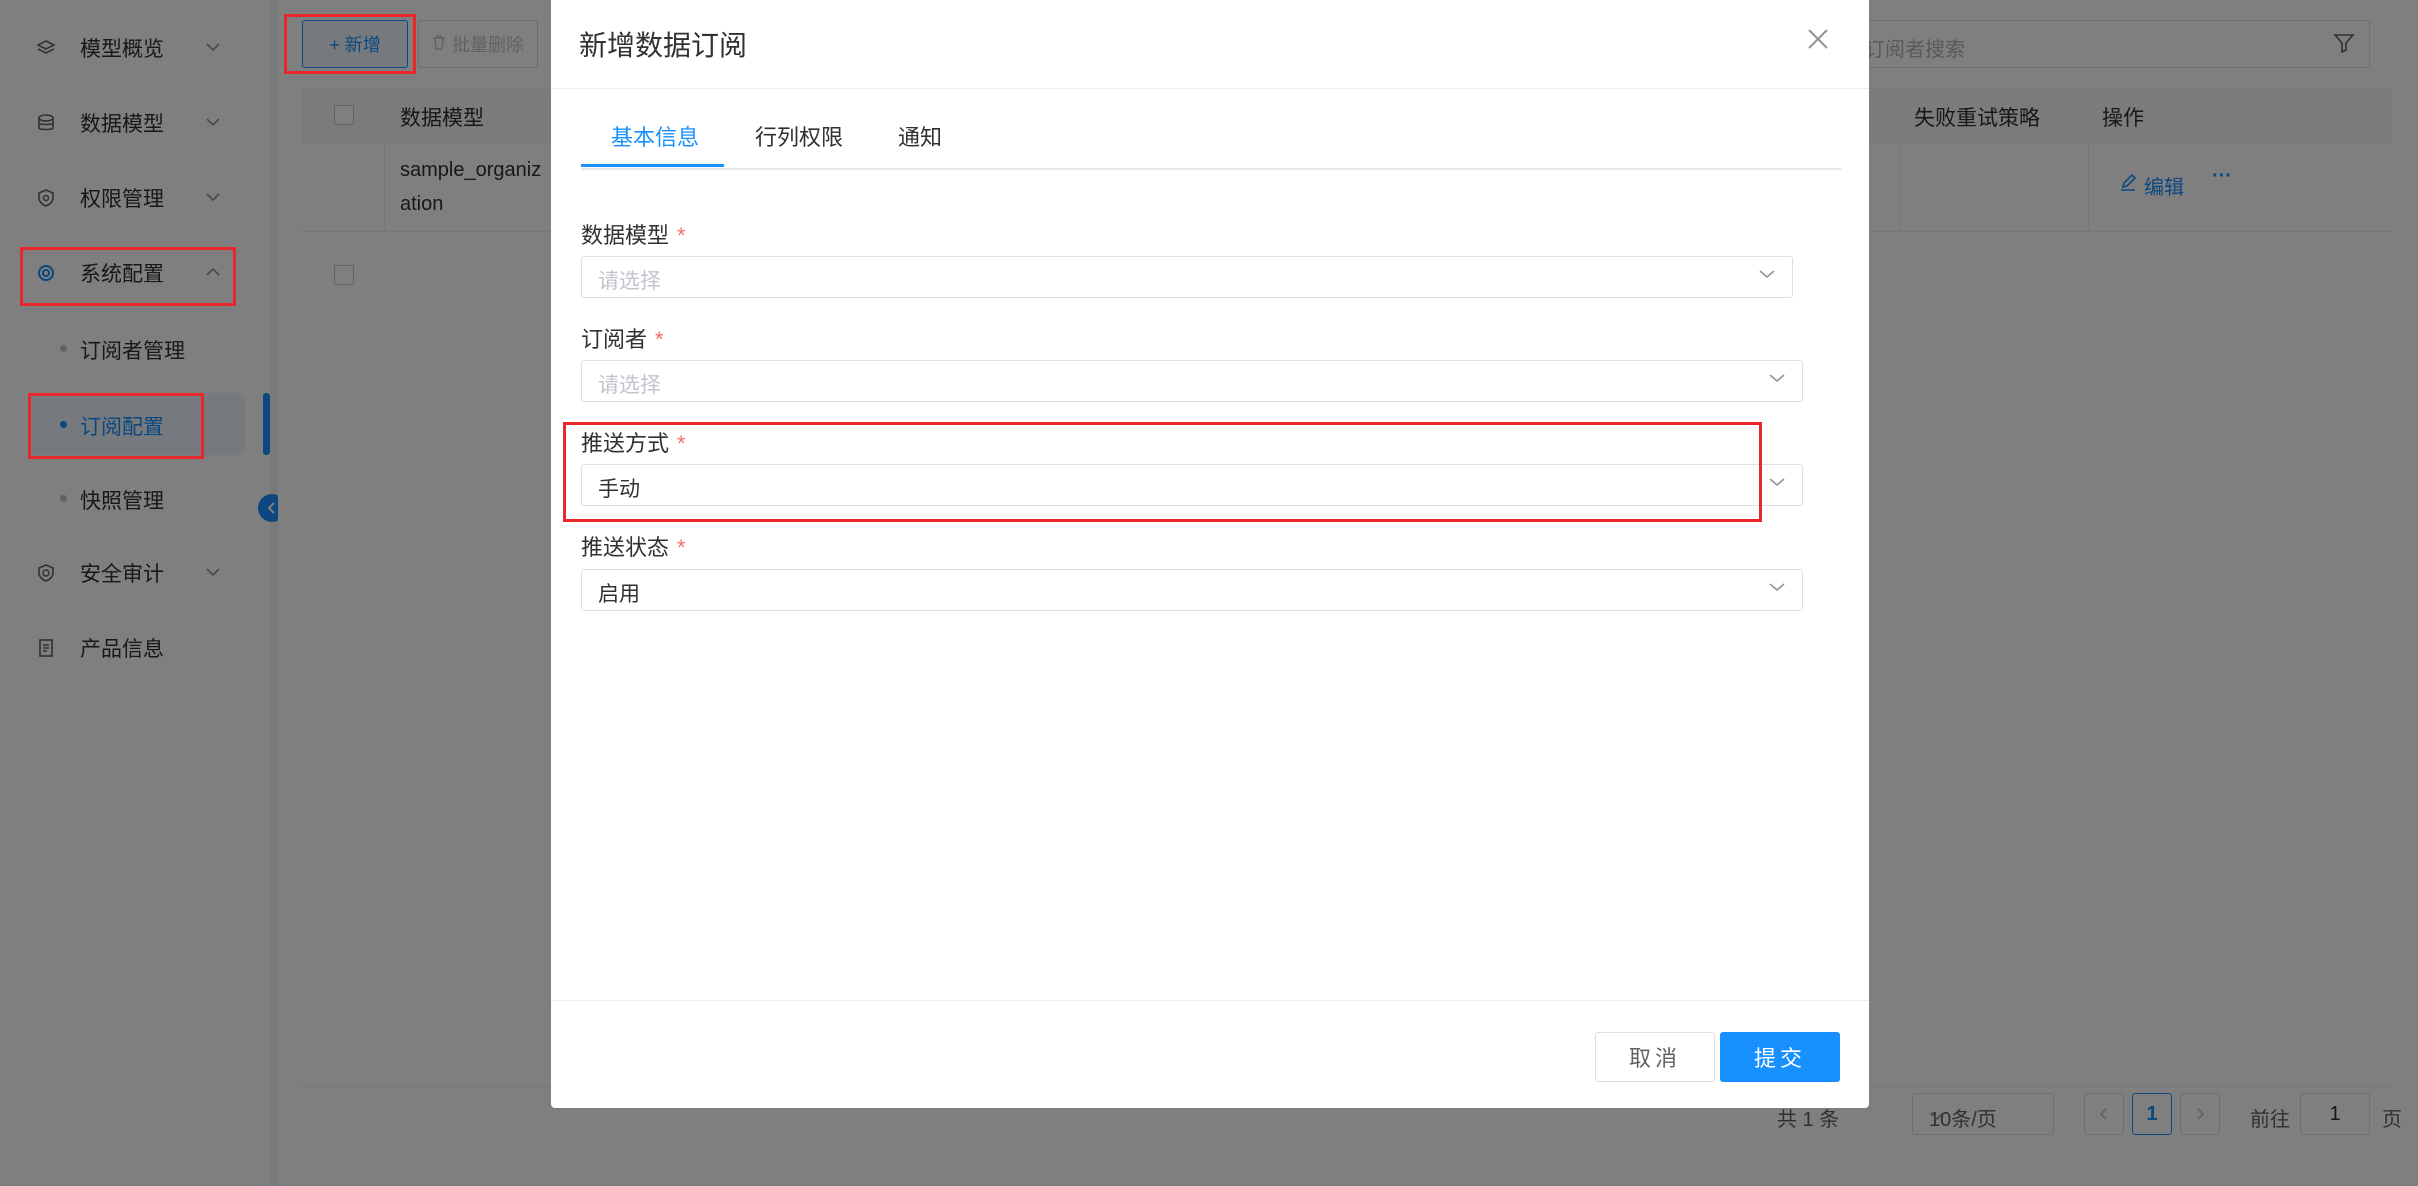 The height and width of the screenshot is (1186, 2418). I want to click on dialog-footer-divider, so click(1210, 1000).